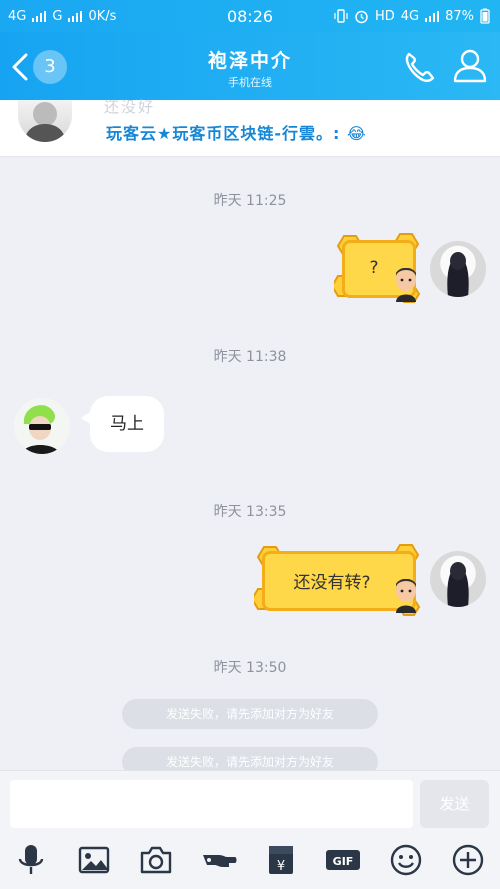  Describe the element at coordinates (236, 133) in the screenshot. I see `pinned-text: 玩客云★玩客币区块链-行雲。: 😂` at that location.